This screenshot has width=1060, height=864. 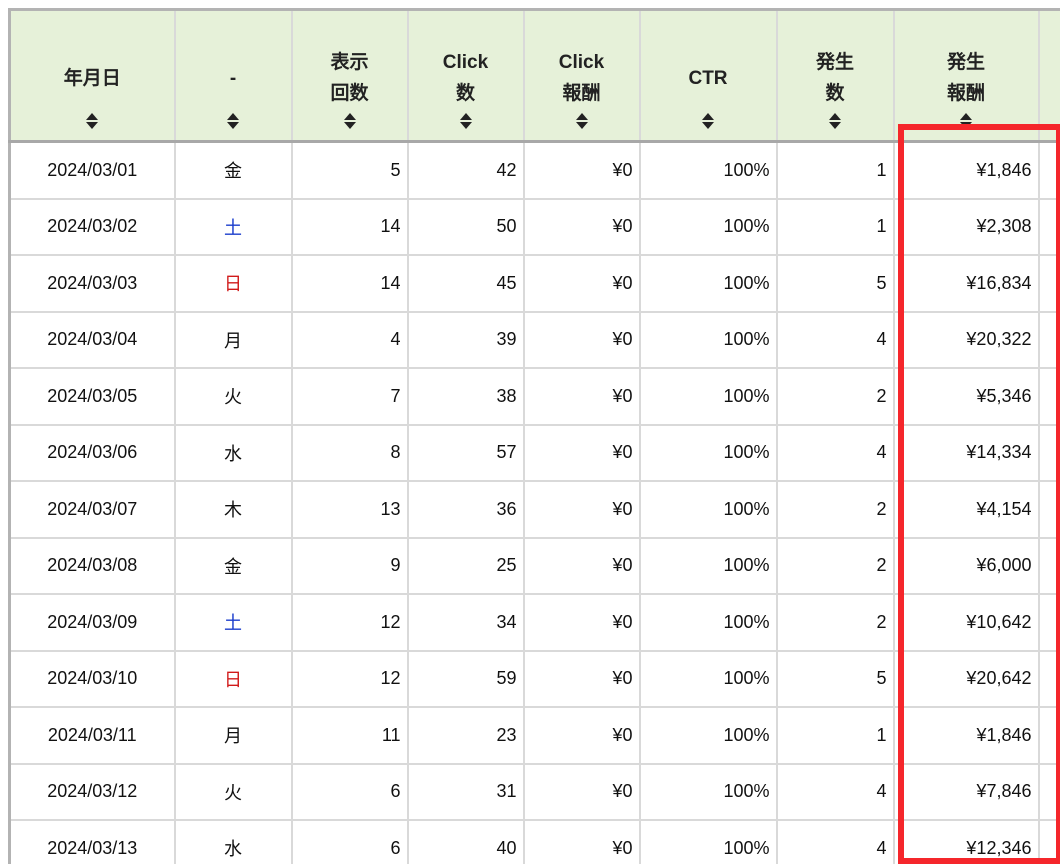 I want to click on clicks-cell: 59, so click(x=465, y=678).